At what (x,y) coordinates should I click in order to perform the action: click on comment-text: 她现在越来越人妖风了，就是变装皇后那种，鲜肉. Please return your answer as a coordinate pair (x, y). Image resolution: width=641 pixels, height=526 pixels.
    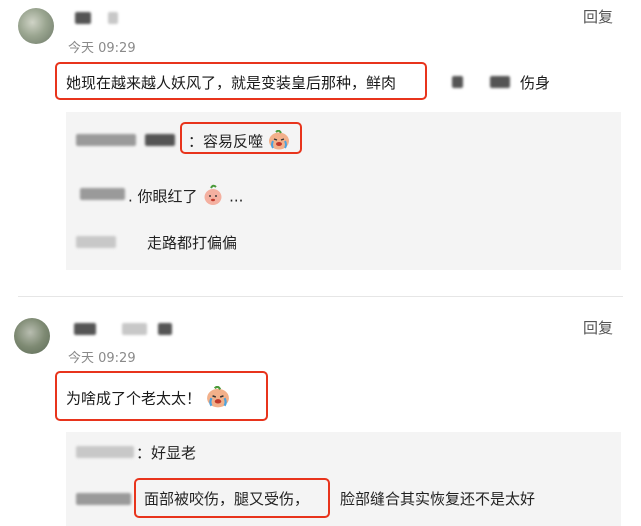
    Looking at the image, I should click on (231, 82).